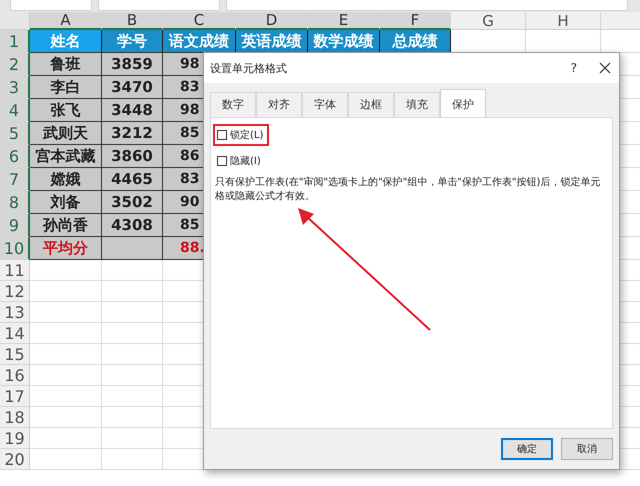 This screenshot has width=640, height=486. I want to click on row-header: 14, so click(15, 333).